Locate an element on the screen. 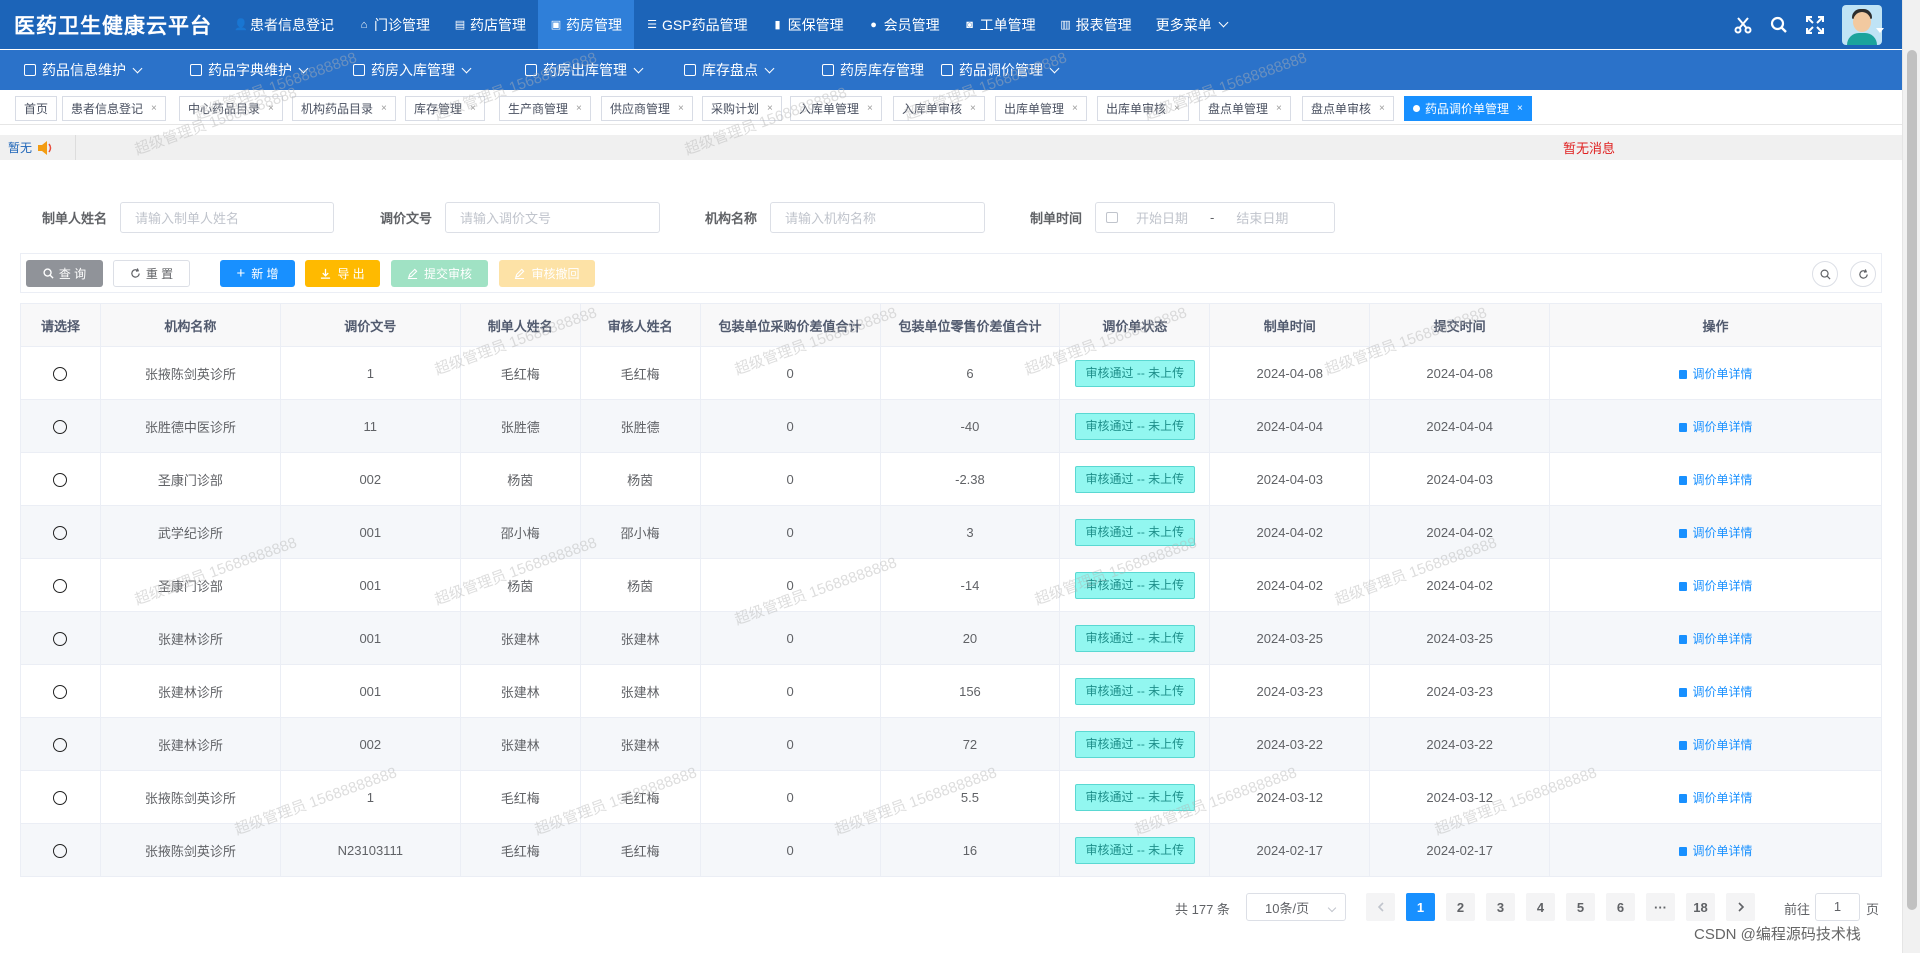 The height and width of the screenshot is (953, 1920). tab-14: 药品调价单管理 × is located at coordinates (1468, 108).